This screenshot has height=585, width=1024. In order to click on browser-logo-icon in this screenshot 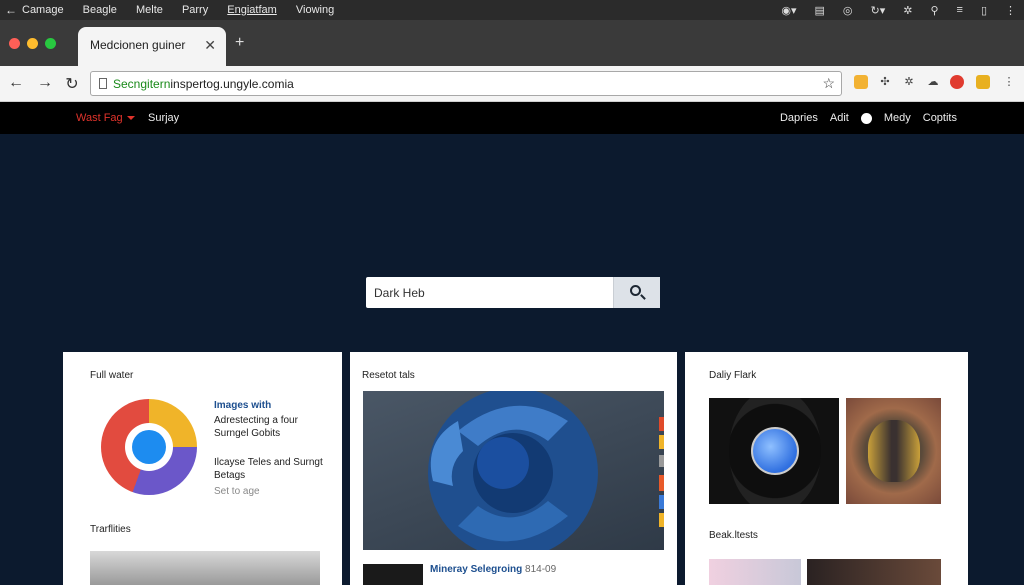, I will do `click(149, 447)`.